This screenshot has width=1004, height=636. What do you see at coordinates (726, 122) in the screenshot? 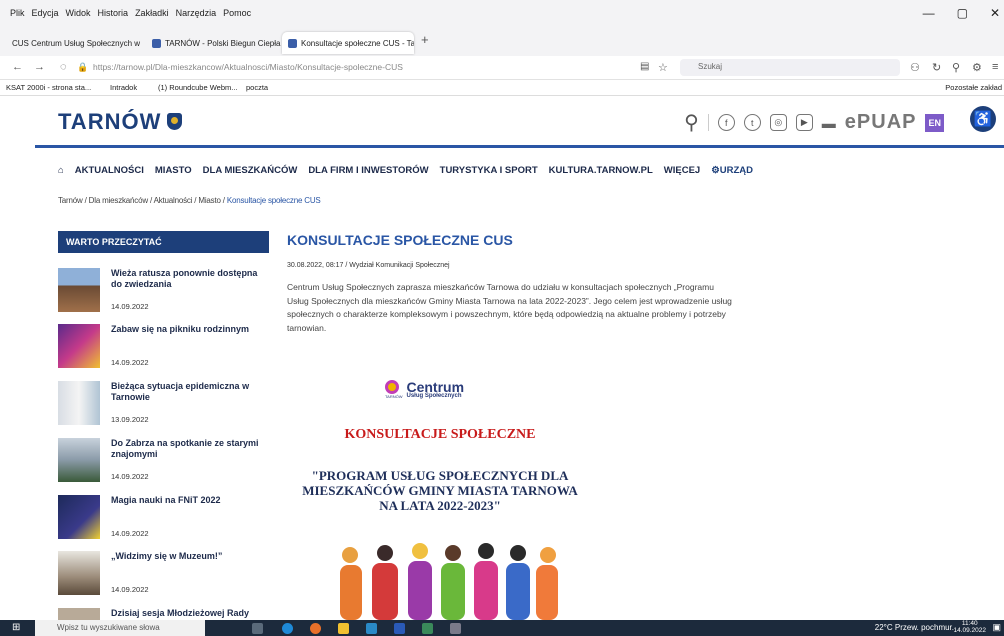
I see `facebook-icon: f` at bounding box center [726, 122].